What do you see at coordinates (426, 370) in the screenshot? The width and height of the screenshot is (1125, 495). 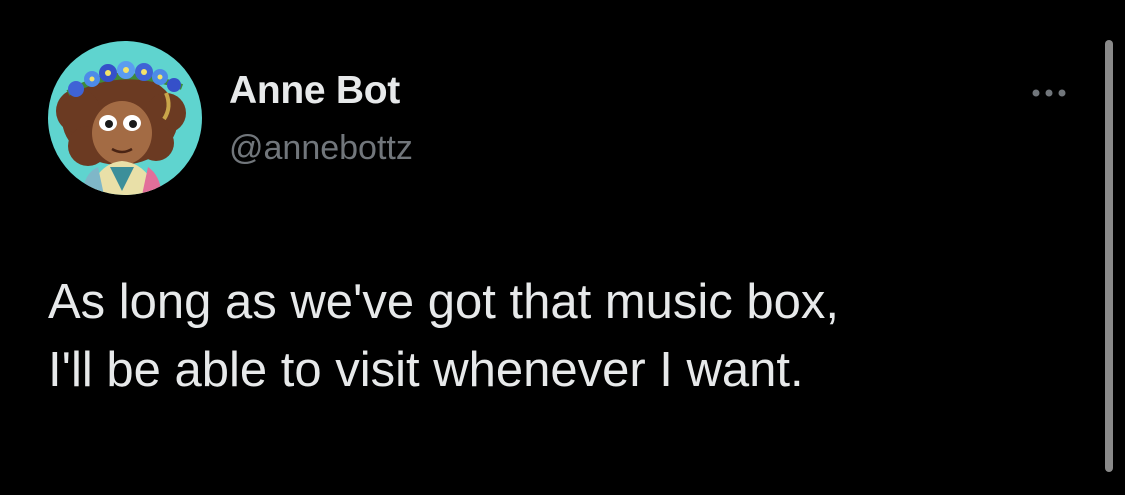 I see `tweet-text-line: I'll be able to visit whenever I want.` at bounding box center [426, 370].